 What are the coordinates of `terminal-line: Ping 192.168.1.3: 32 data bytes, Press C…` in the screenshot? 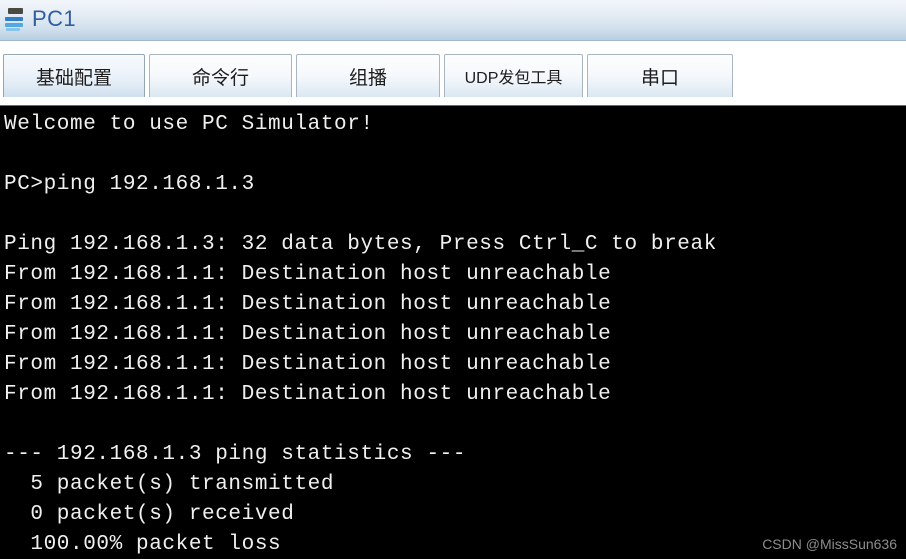 It's located at (360, 244).